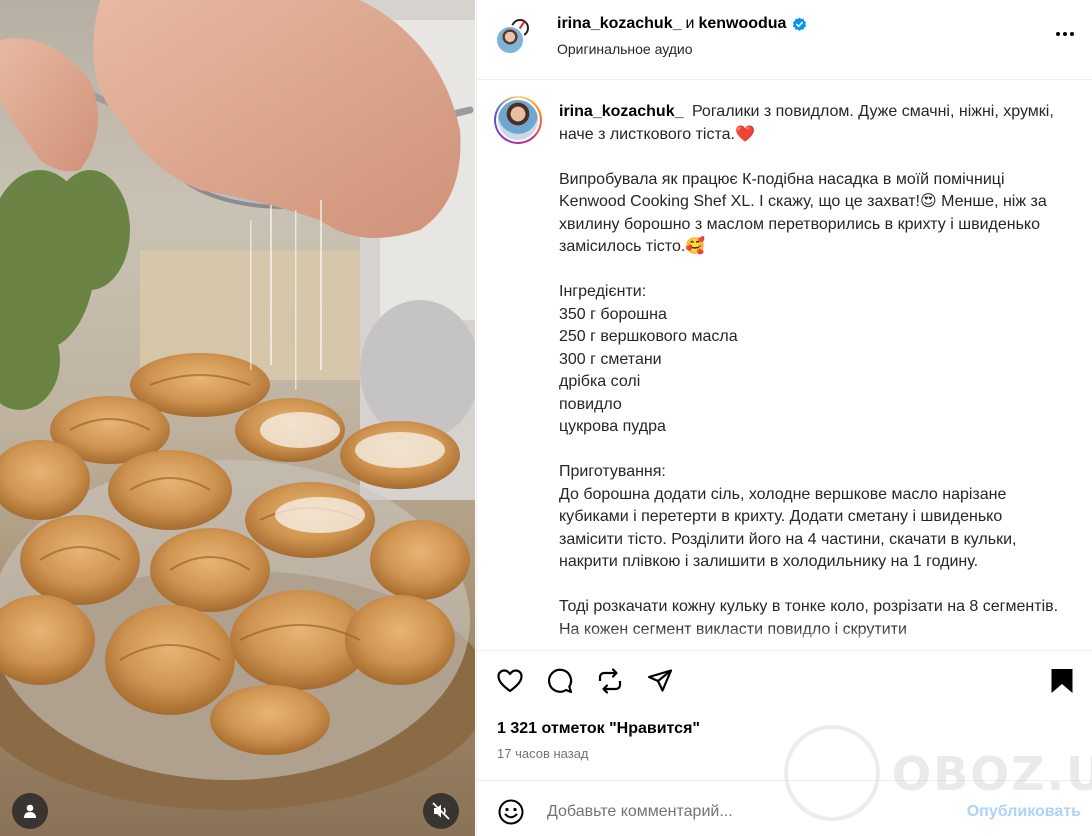 This screenshot has height=836, width=1092. I want to click on tagged-user-button, so click(30, 811).